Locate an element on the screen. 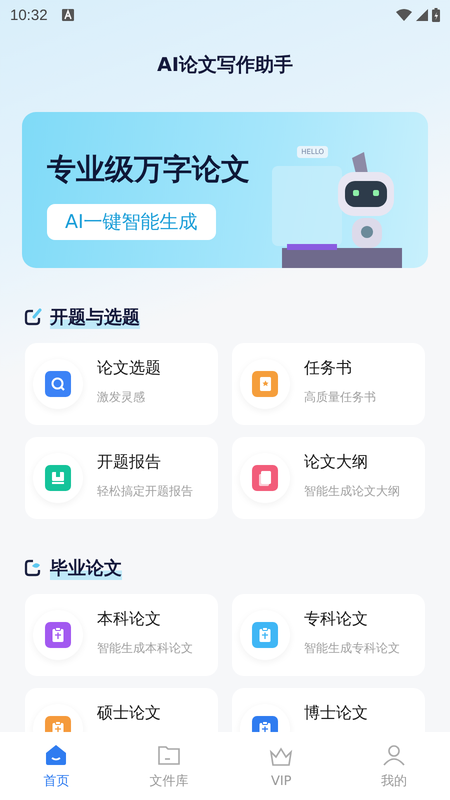 The image size is (450, 800). card-title: 任务书 is located at coordinates (328, 368).